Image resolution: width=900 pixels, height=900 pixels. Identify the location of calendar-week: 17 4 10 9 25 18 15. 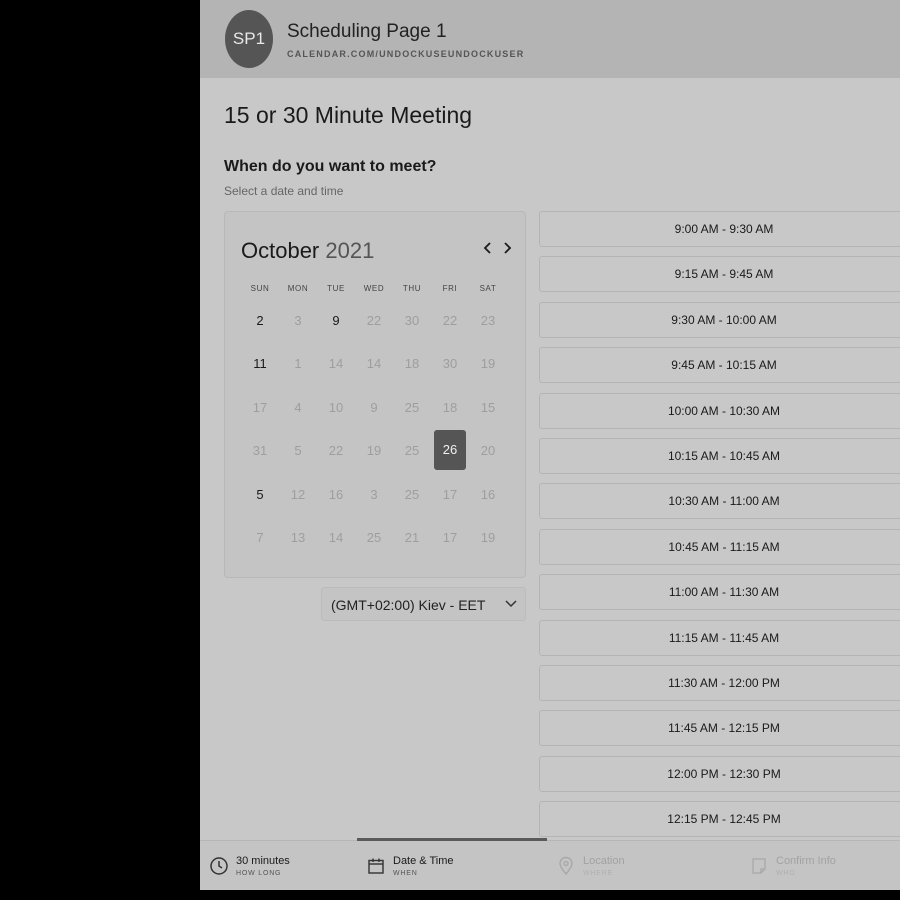
(384, 414).